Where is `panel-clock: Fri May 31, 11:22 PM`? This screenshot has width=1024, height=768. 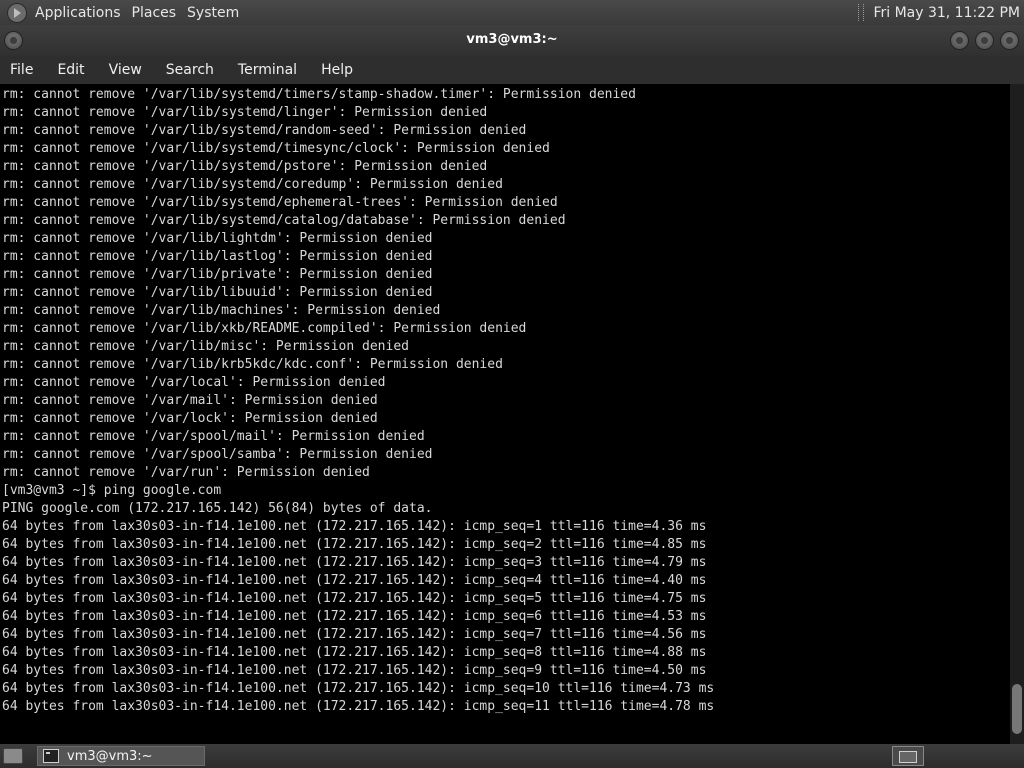
panel-clock: Fri May 31, 11:22 PM is located at coordinates (948, 13).